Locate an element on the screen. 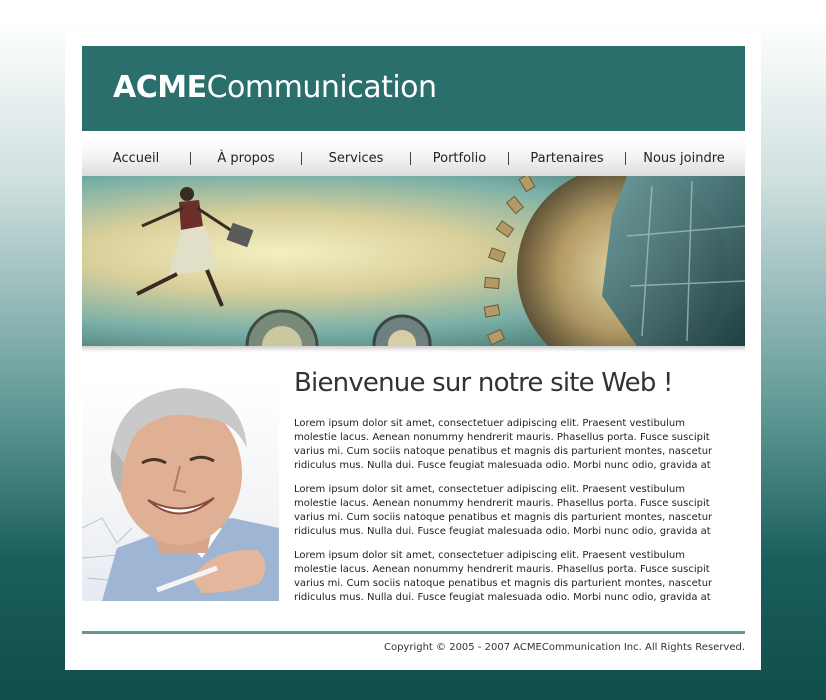 This screenshot has width=826, height=700. logo-bold-text: ACME is located at coordinates (160, 87).